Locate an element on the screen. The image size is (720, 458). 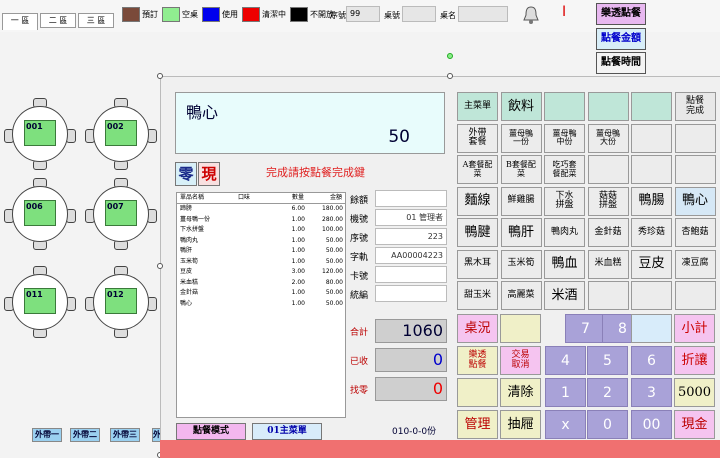
order-row: 蹄膀 6.00 180.00 is located at coordinates (261, 209).